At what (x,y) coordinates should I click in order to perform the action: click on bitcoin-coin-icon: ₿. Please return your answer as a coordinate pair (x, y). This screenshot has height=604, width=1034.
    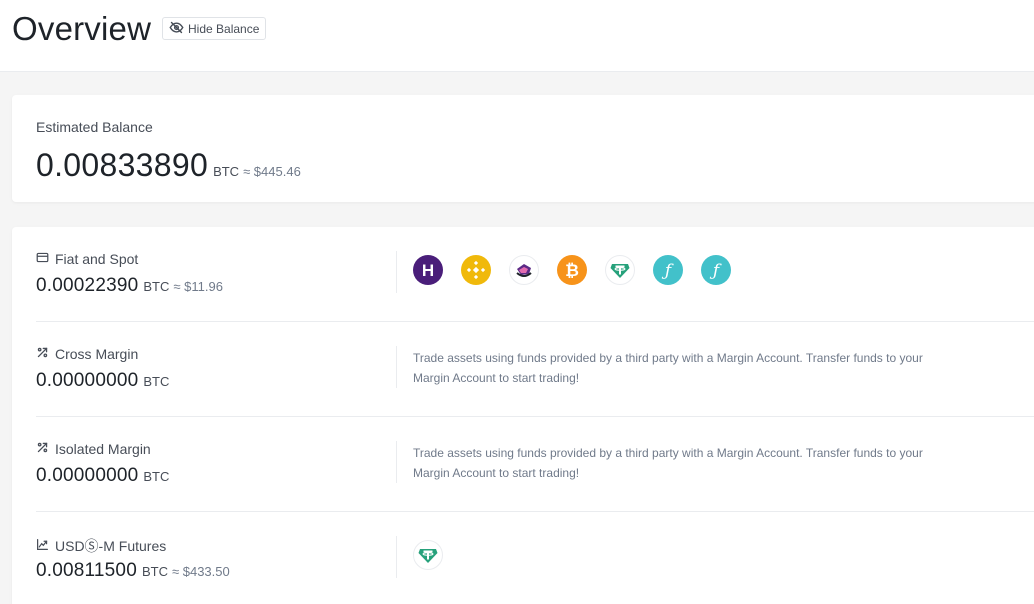
    Looking at the image, I should click on (572, 270).